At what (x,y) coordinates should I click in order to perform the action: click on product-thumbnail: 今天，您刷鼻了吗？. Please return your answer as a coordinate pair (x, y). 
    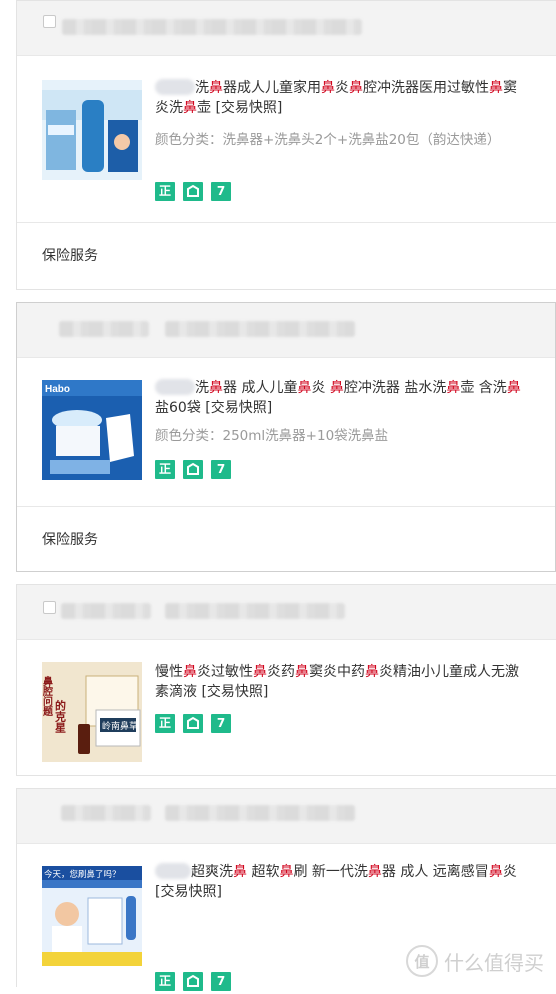
    Looking at the image, I should click on (92, 916).